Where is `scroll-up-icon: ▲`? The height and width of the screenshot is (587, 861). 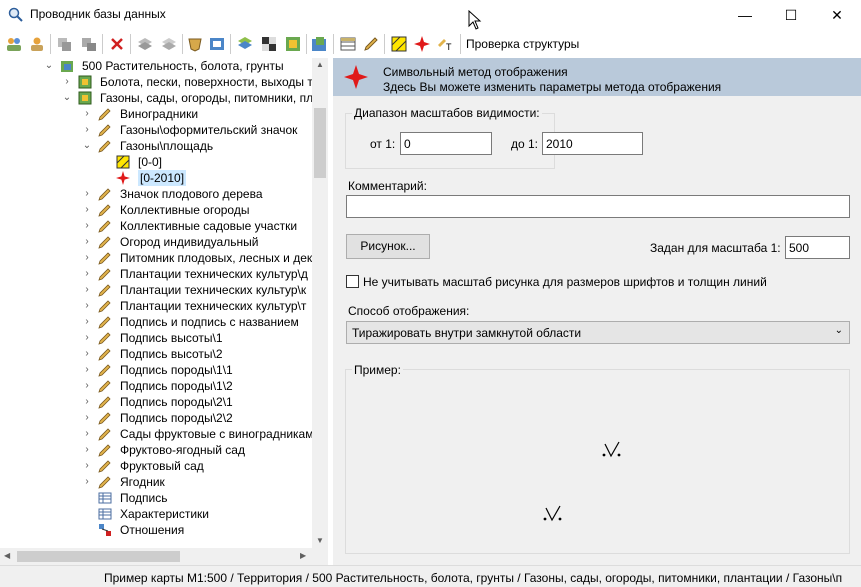 scroll-up-icon: ▲ is located at coordinates (320, 64).